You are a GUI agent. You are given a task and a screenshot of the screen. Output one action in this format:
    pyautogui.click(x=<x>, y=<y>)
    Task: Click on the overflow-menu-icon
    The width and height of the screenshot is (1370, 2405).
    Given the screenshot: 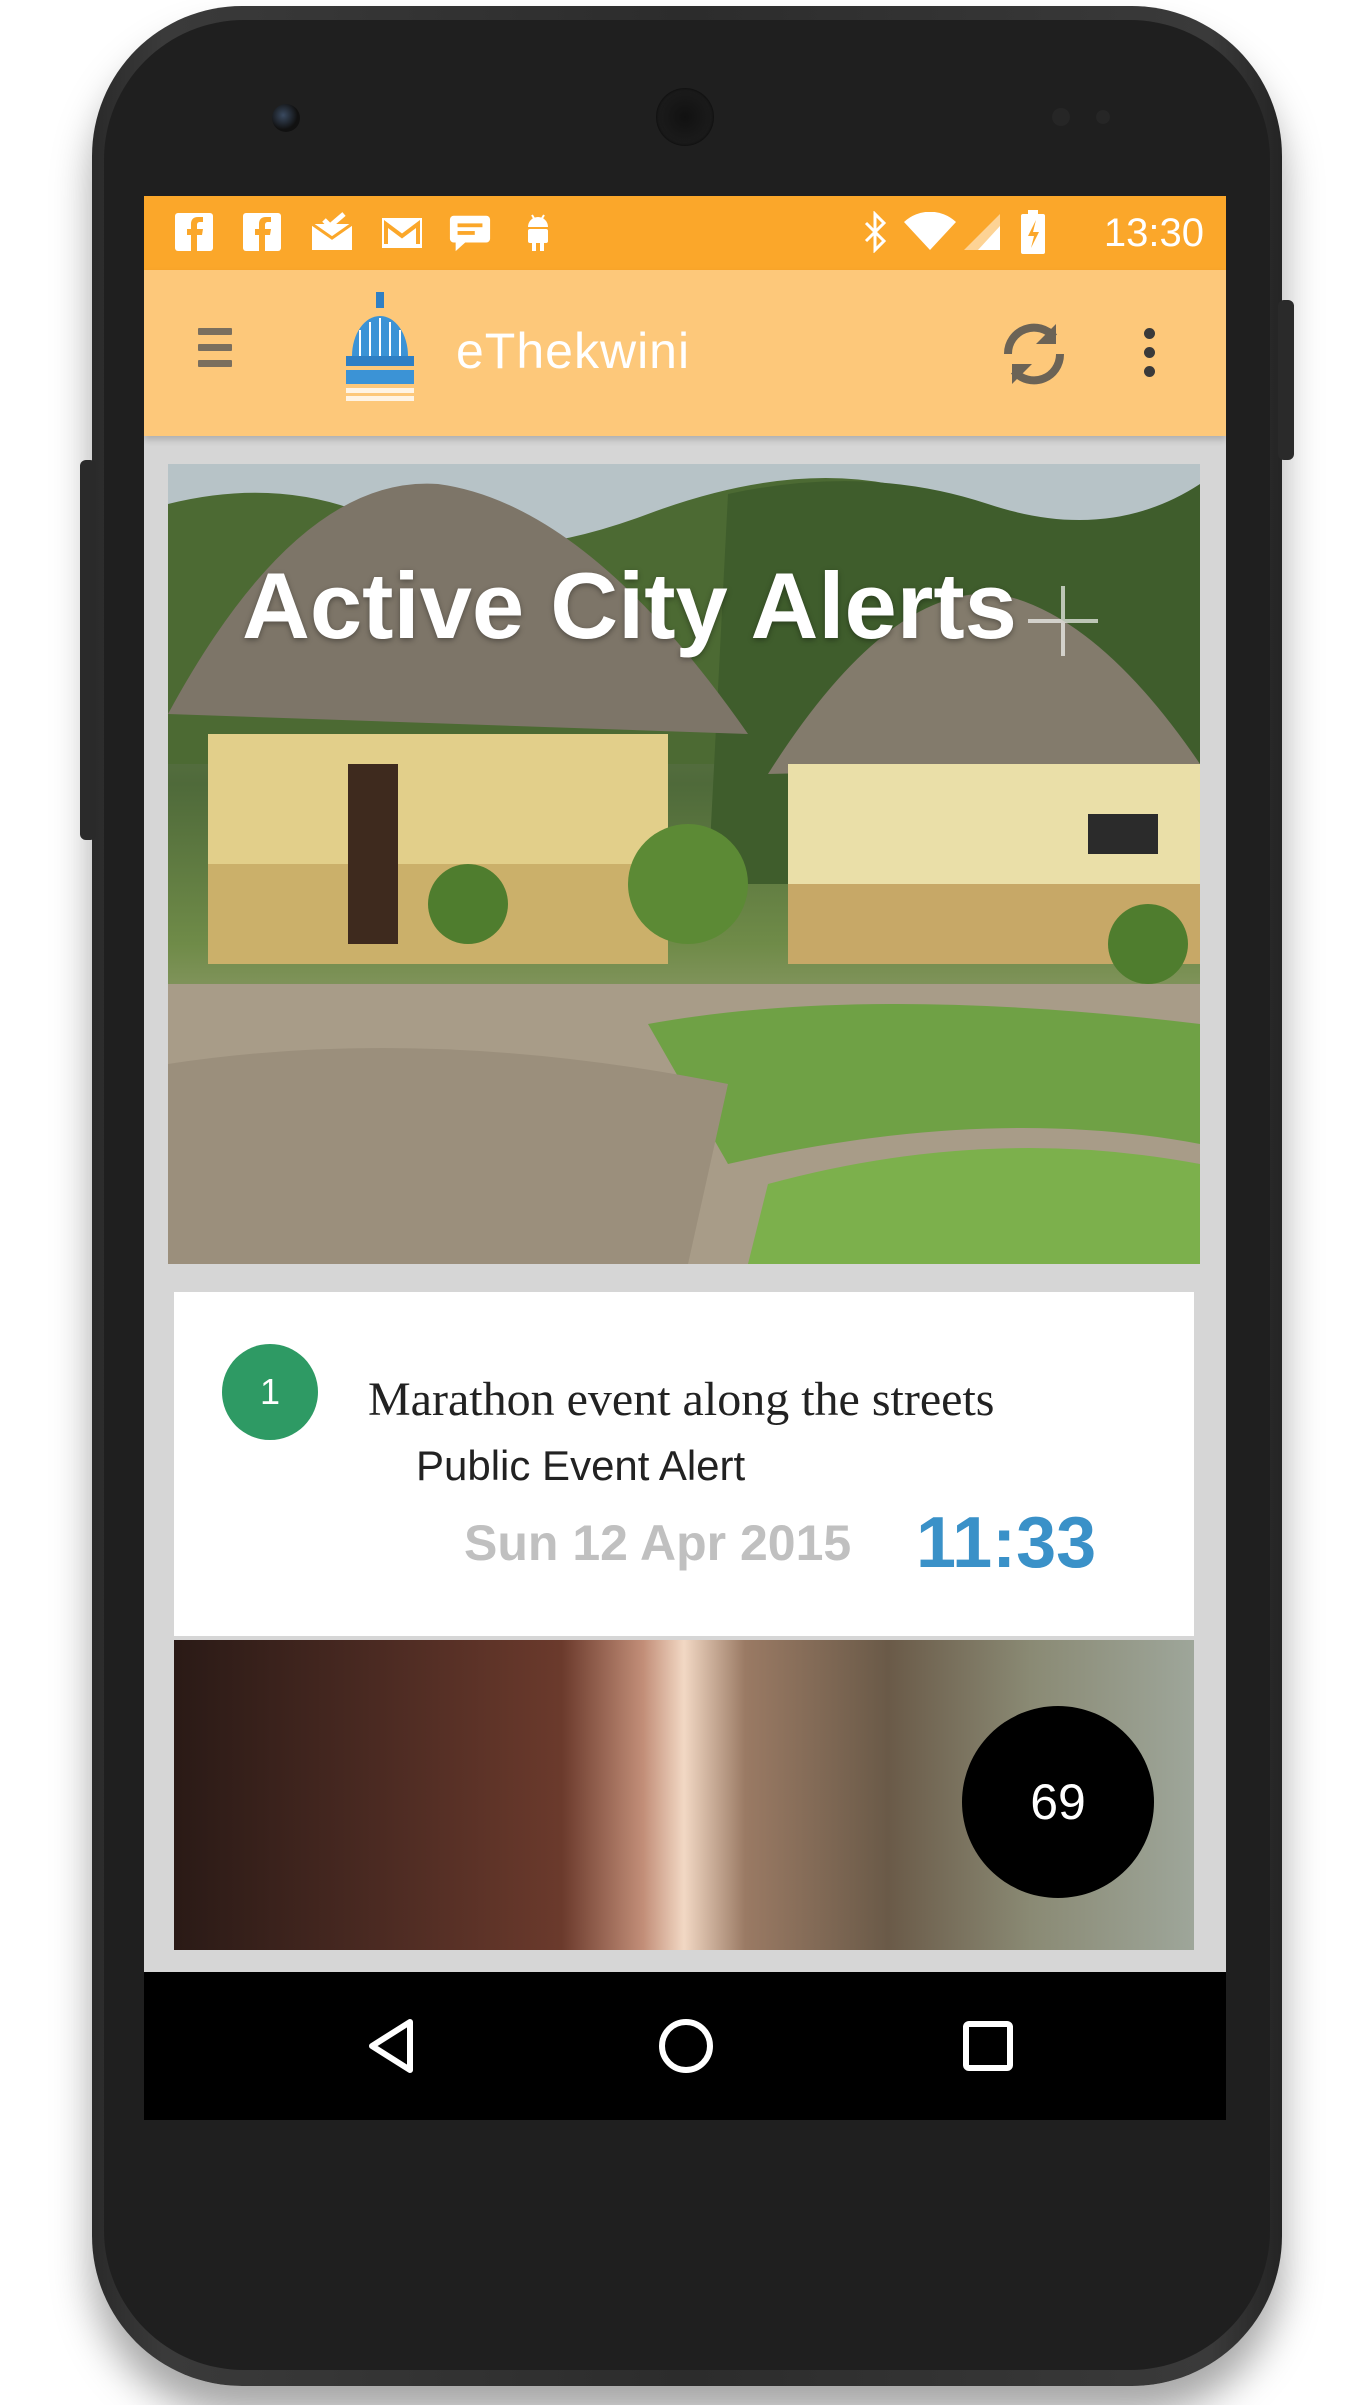 What is the action you would take?
    pyautogui.click(x=1151, y=353)
    